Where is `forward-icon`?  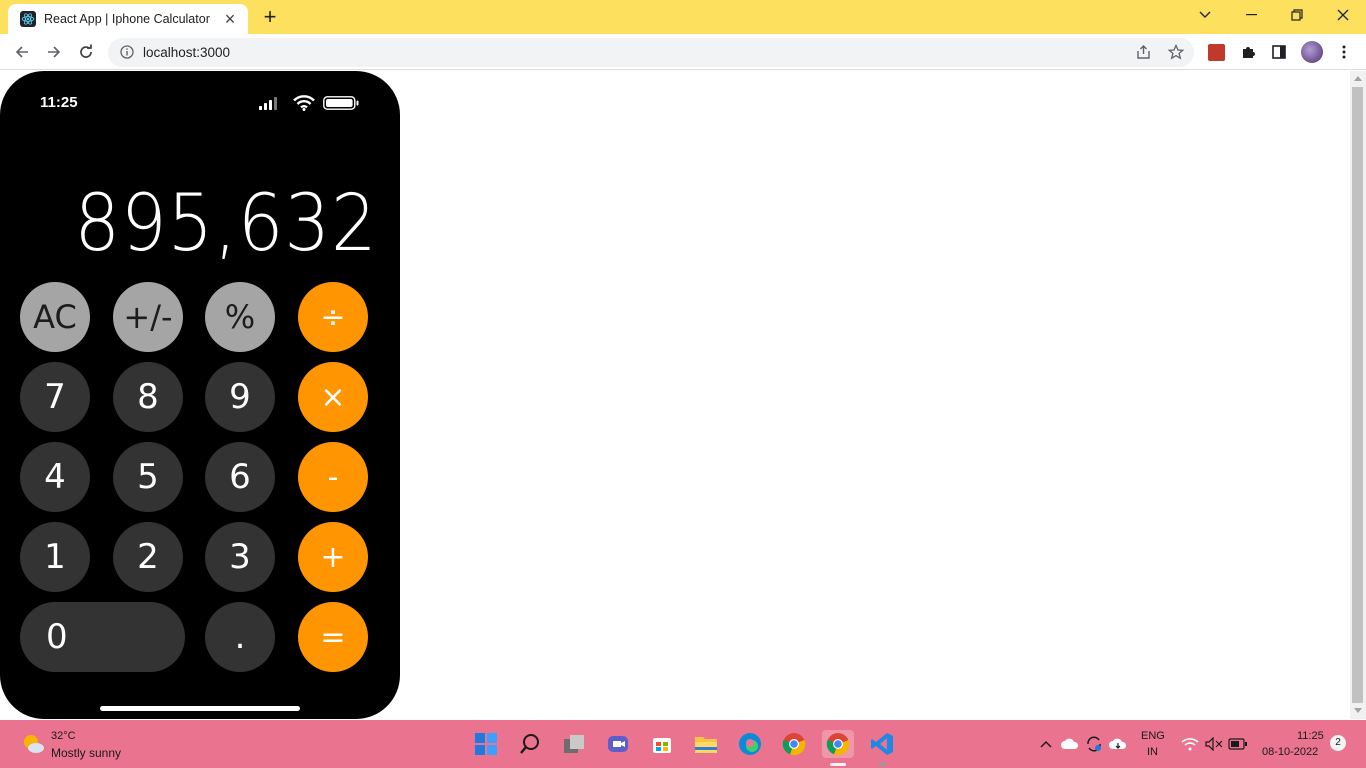 forward-icon is located at coordinates (54, 52).